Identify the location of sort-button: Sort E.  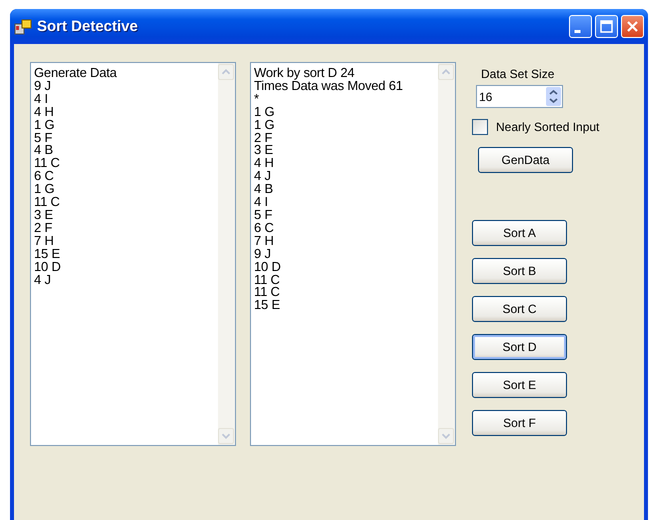
(519, 385).